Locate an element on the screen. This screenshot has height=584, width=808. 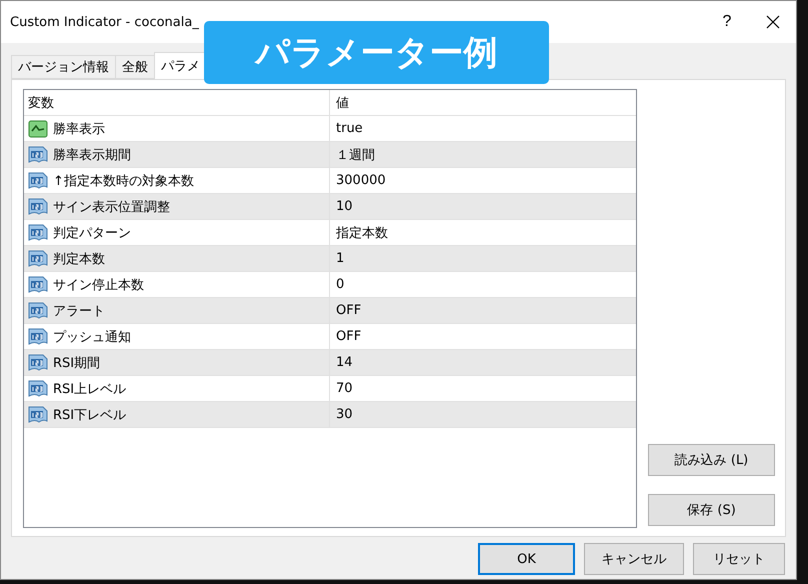
dialog-button: キャンセル is located at coordinates (634, 559).